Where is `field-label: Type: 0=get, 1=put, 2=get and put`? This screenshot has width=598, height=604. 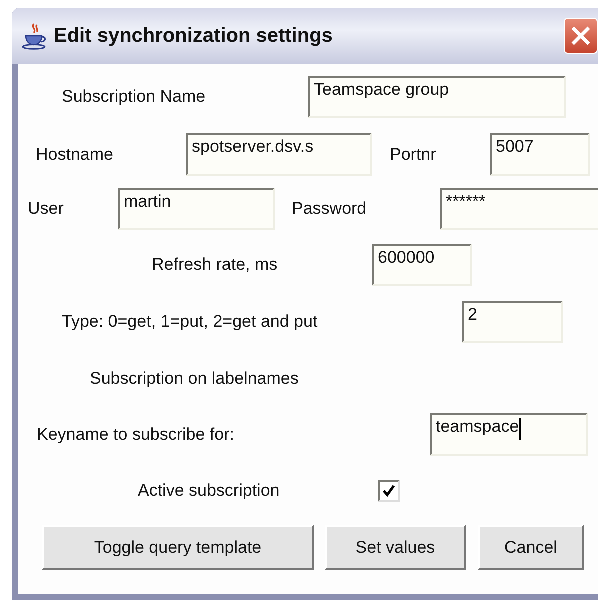
field-label: Type: 0=get, 1=put, 2=get and put is located at coordinates (190, 321).